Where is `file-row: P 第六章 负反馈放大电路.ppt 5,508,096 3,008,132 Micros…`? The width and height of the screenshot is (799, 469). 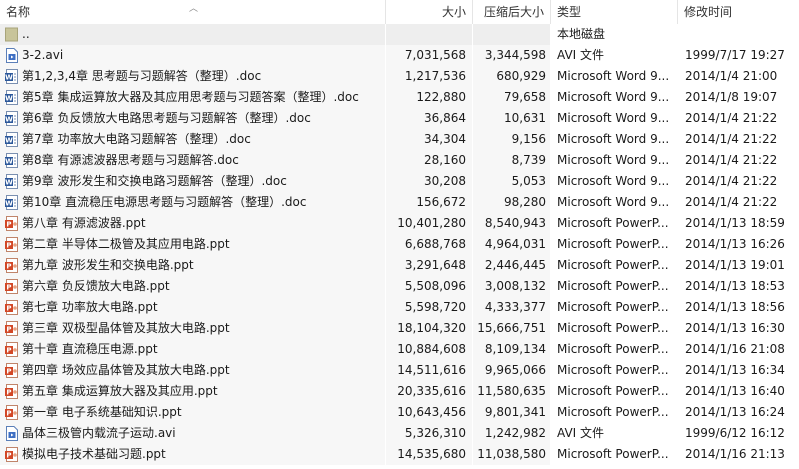
file-row: P 第六章 负反馈放大电路.ppt 5,508,096 3,008,132 Micros… is located at coordinates (399, 286).